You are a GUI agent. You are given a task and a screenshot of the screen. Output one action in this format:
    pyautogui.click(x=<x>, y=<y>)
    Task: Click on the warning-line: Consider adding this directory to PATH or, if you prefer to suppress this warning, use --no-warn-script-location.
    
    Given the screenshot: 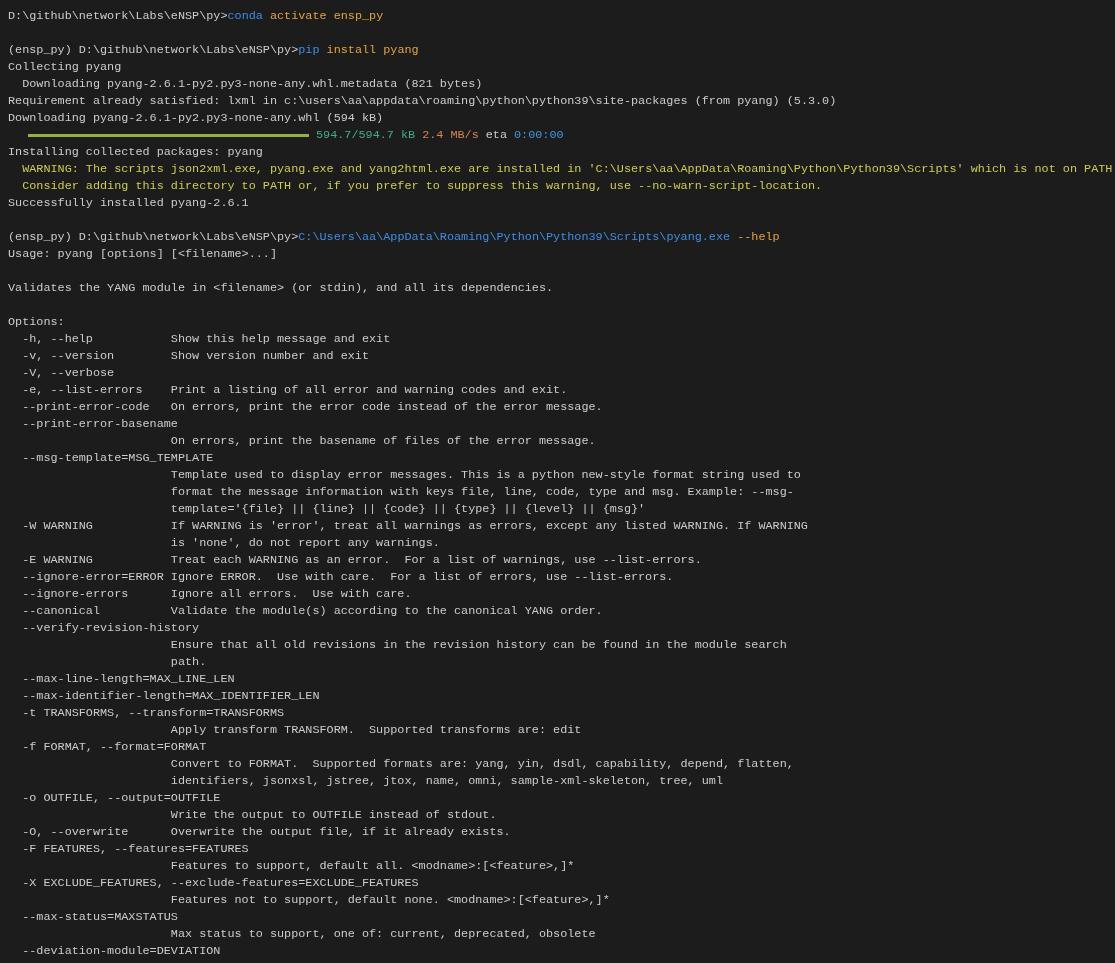 What is the action you would take?
    pyautogui.click(x=422, y=186)
    